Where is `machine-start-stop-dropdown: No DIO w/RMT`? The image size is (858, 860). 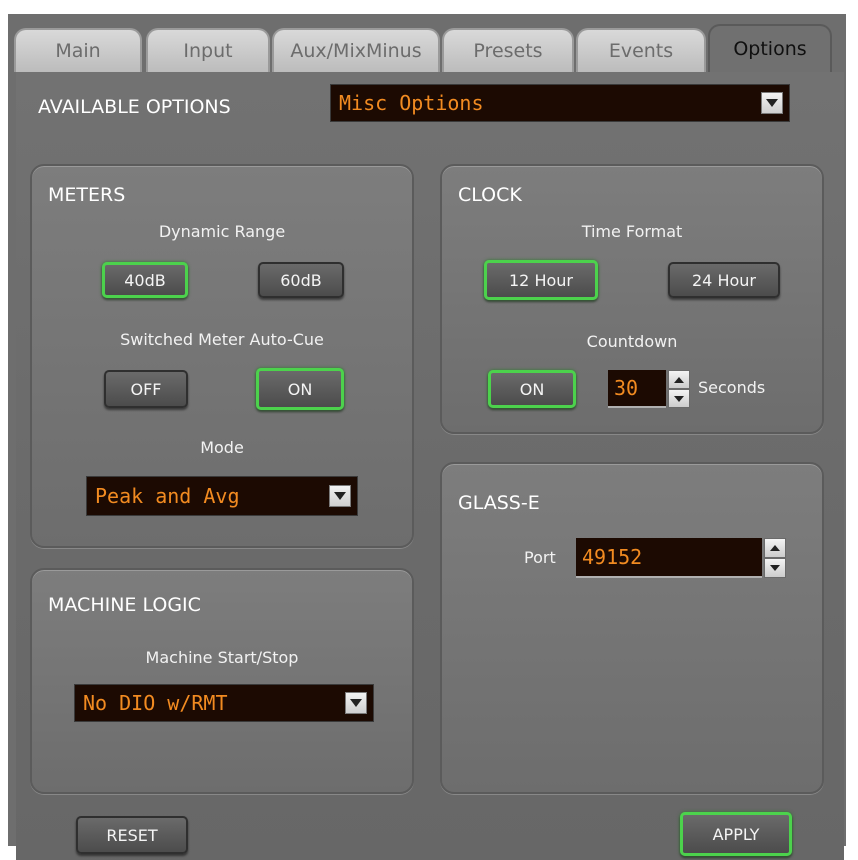
machine-start-stop-dropdown: No DIO w/RMT is located at coordinates (224, 703).